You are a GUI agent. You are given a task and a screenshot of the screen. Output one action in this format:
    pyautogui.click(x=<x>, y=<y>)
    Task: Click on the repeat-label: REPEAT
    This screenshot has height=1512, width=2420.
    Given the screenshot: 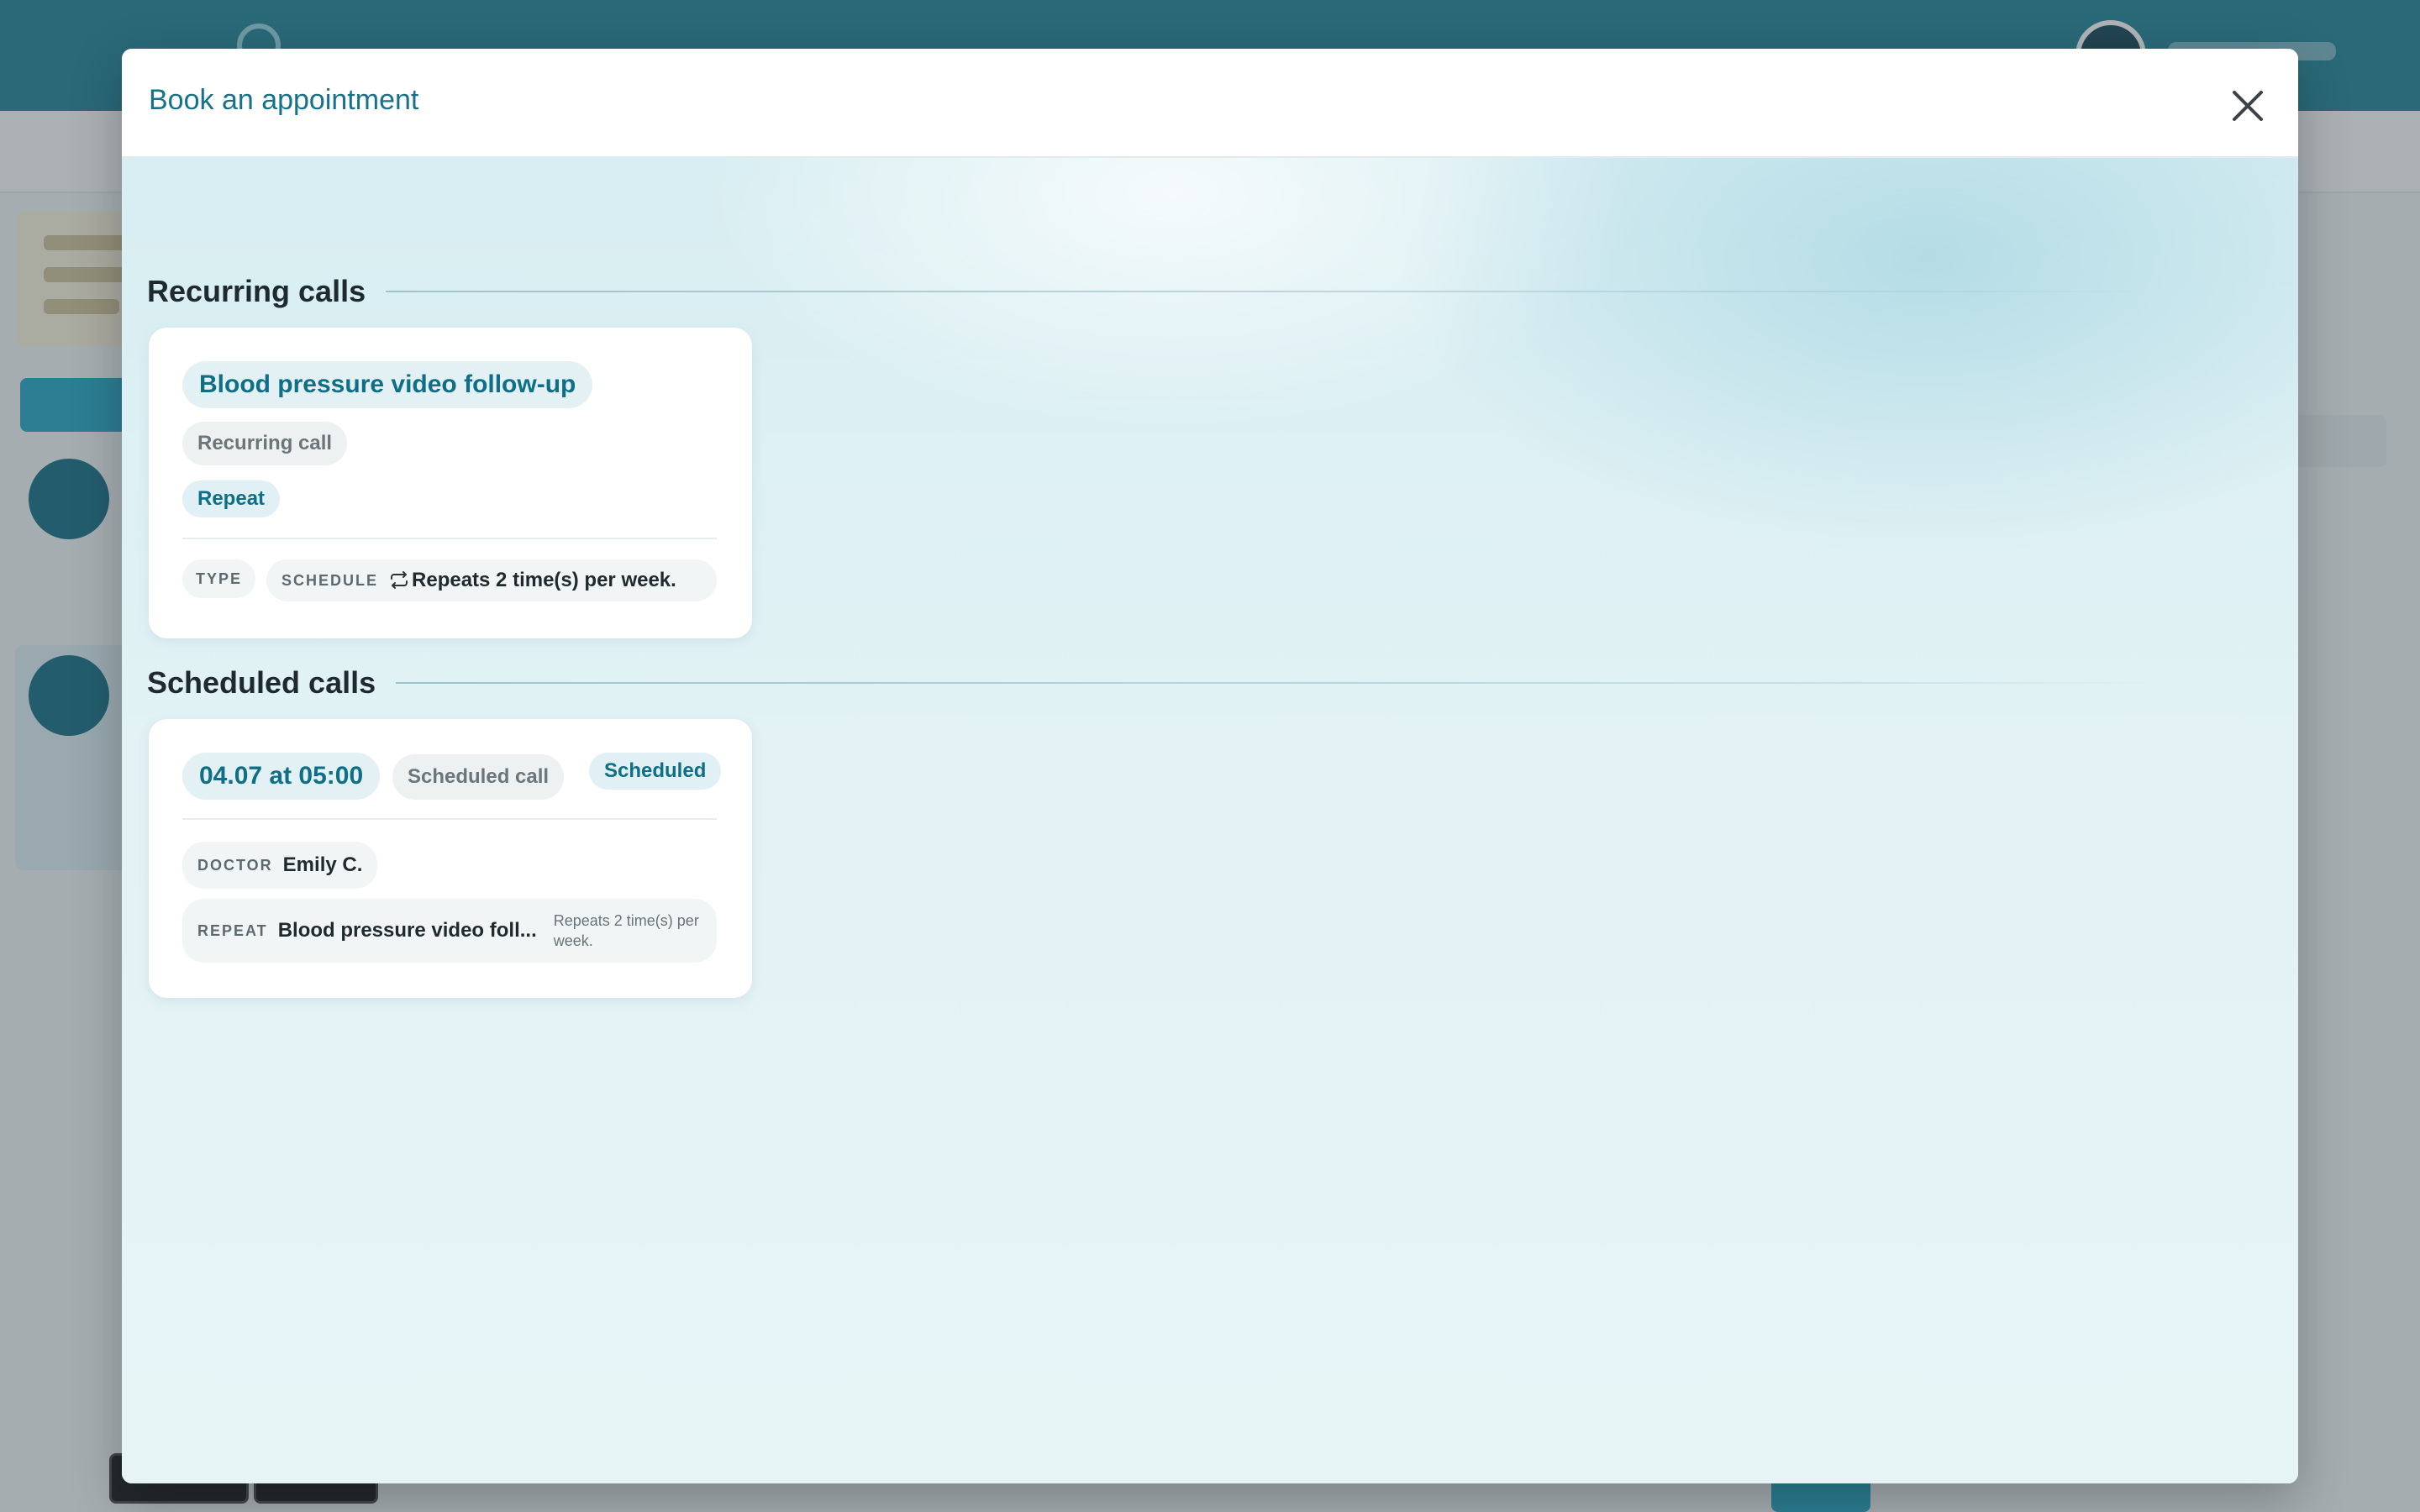 What is the action you would take?
    pyautogui.click(x=233, y=930)
    